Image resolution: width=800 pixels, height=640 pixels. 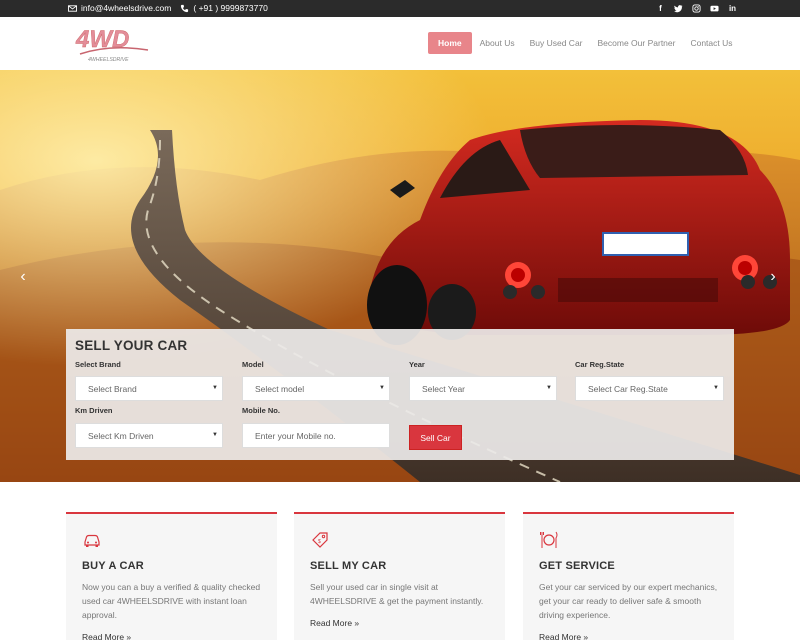 I want to click on phone-text: ( +91 ) 9999873770, so click(x=230, y=8).